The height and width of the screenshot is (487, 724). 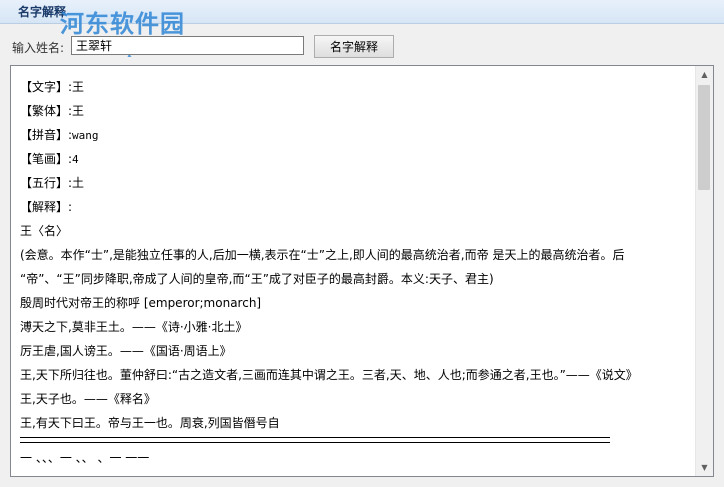 What do you see at coordinates (38, 48) in the screenshot?
I see `name-input-label: 输入姓名:` at bounding box center [38, 48].